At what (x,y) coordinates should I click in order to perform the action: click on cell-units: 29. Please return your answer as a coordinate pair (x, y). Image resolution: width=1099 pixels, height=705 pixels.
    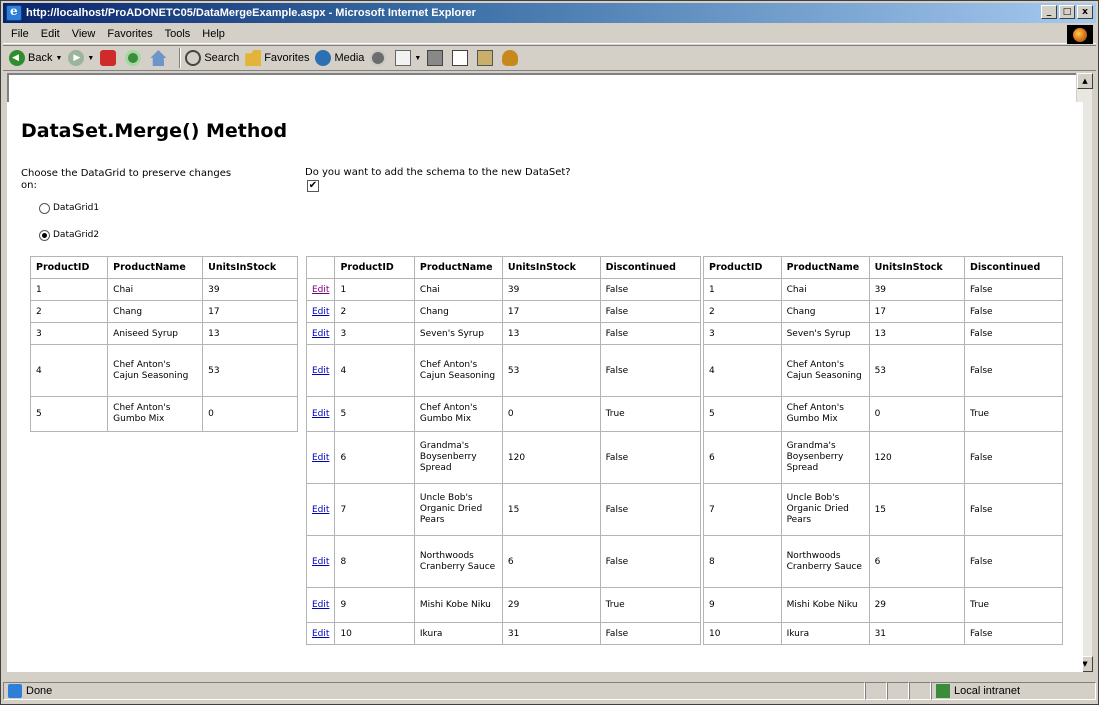
    Looking at the image, I should click on (916, 605).